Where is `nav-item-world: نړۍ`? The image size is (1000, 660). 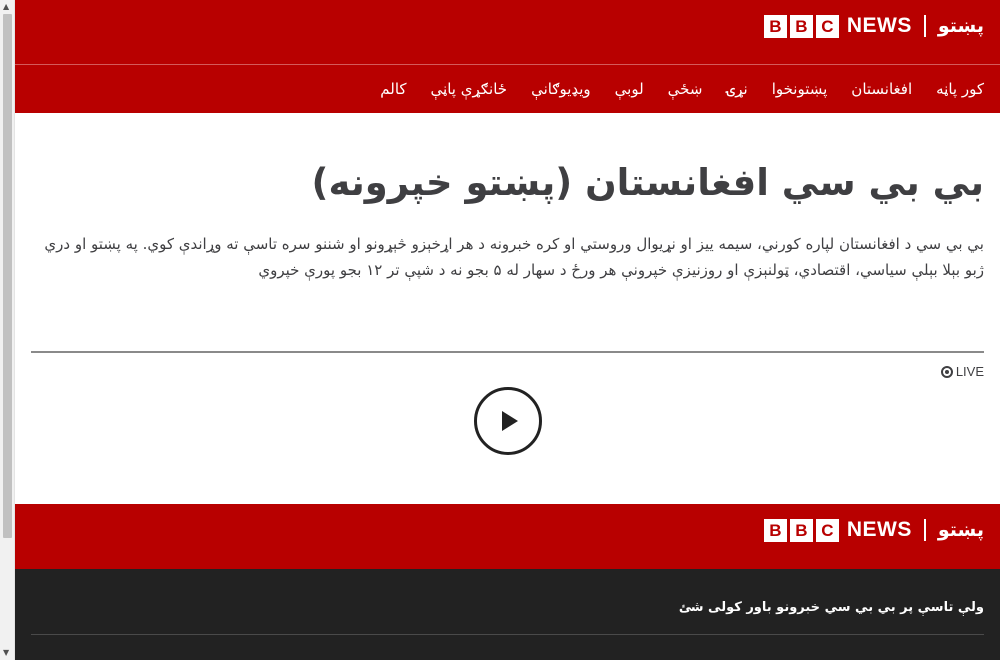
nav-item-world: نړۍ is located at coordinates (736, 89).